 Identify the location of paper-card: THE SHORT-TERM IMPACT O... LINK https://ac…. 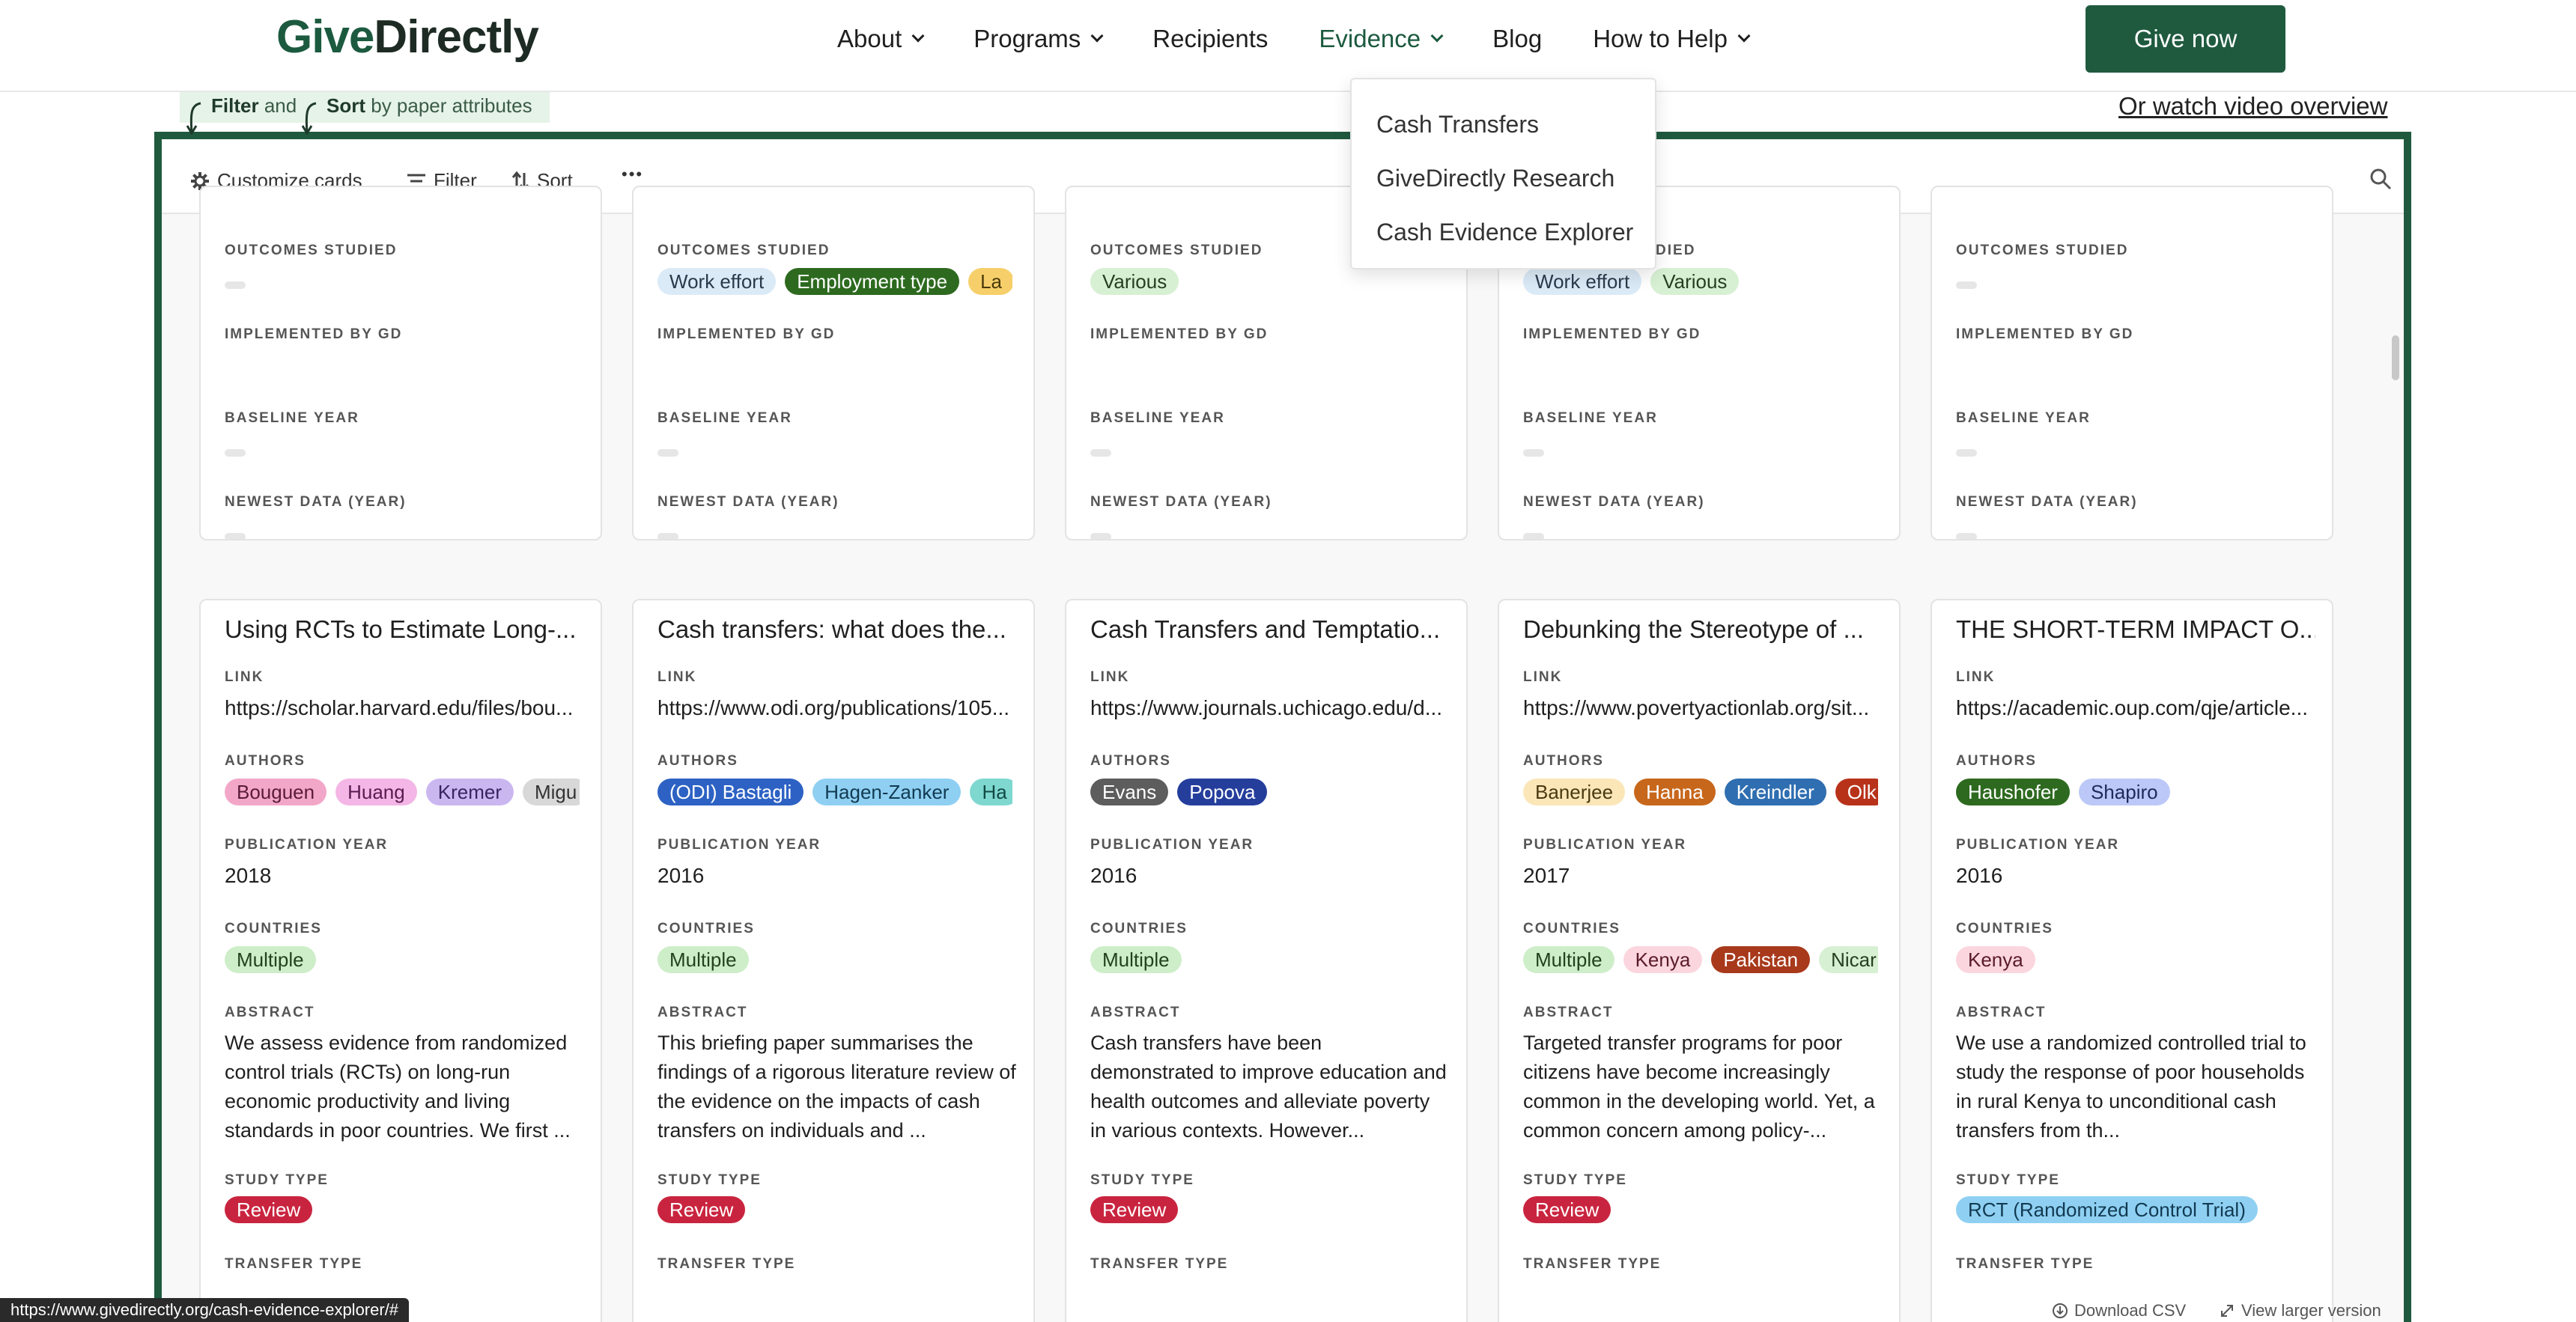
(2132, 960).